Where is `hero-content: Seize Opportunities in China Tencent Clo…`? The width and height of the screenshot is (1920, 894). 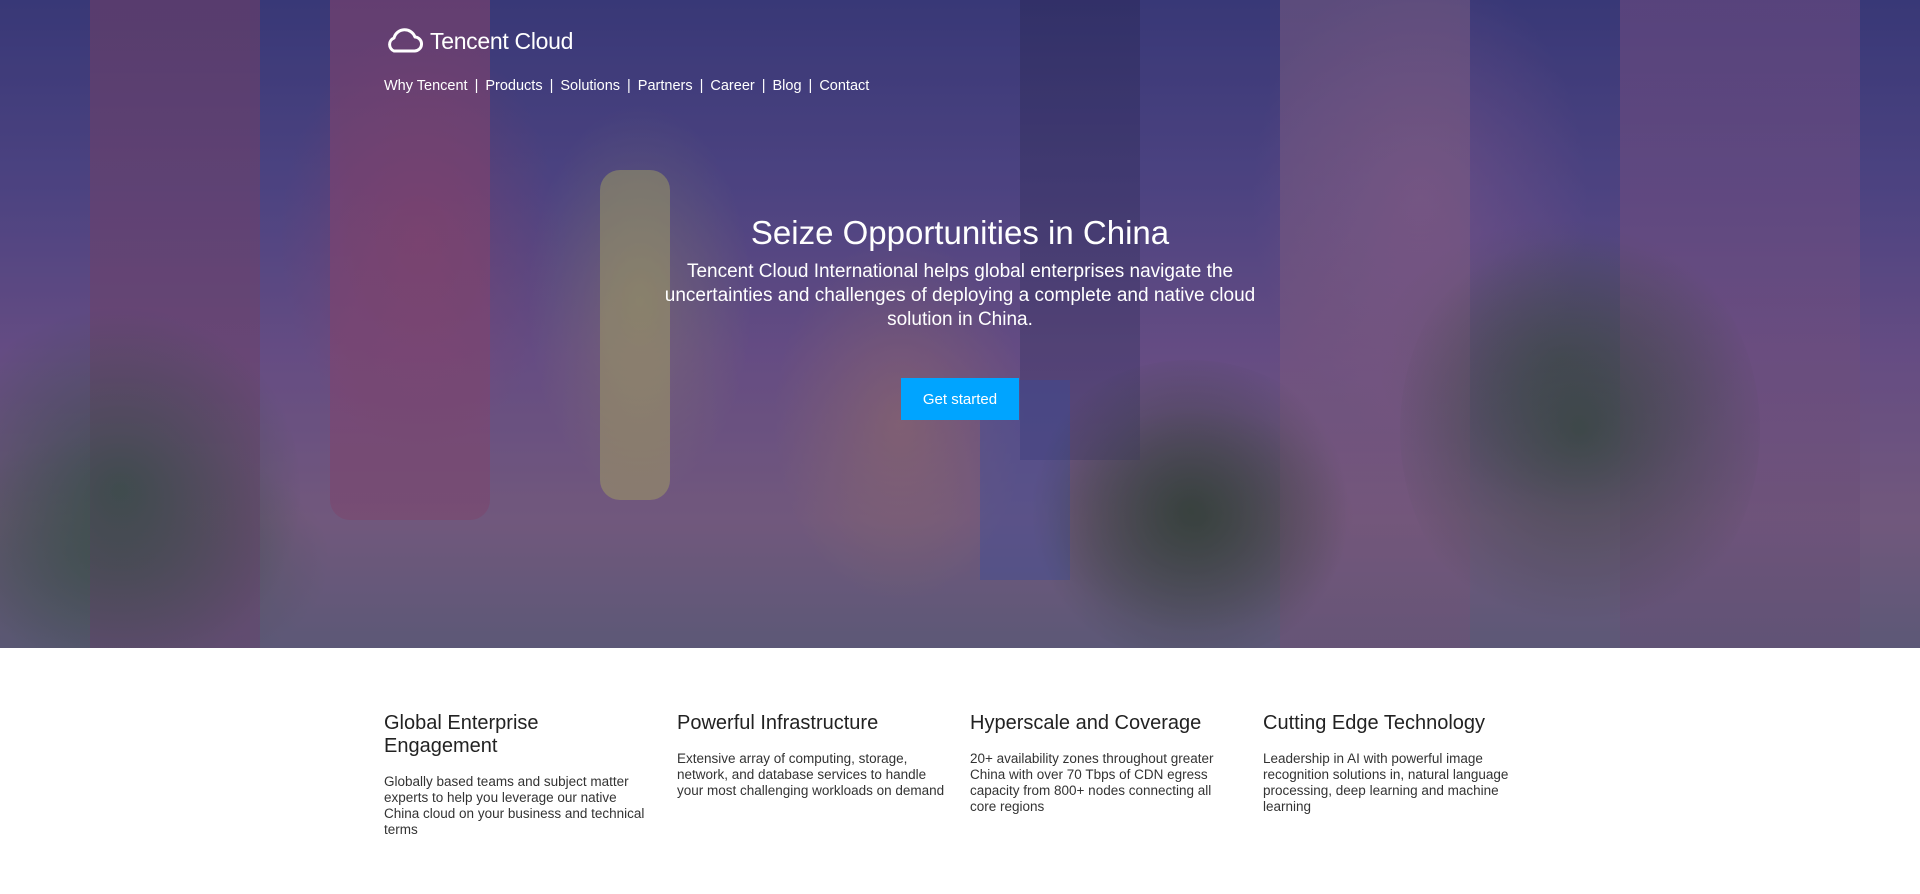
hero-content: Seize Opportunities in China Tencent Clo… is located at coordinates (960, 273).